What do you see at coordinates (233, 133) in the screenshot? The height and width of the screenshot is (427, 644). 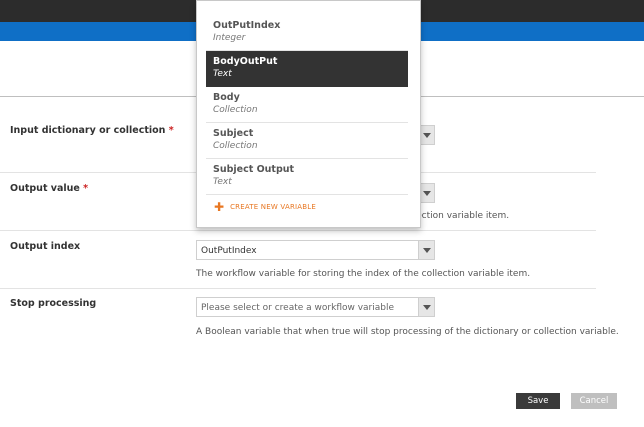 I see `dropdown-item-name: Subject` at bounding box center [233, 133].